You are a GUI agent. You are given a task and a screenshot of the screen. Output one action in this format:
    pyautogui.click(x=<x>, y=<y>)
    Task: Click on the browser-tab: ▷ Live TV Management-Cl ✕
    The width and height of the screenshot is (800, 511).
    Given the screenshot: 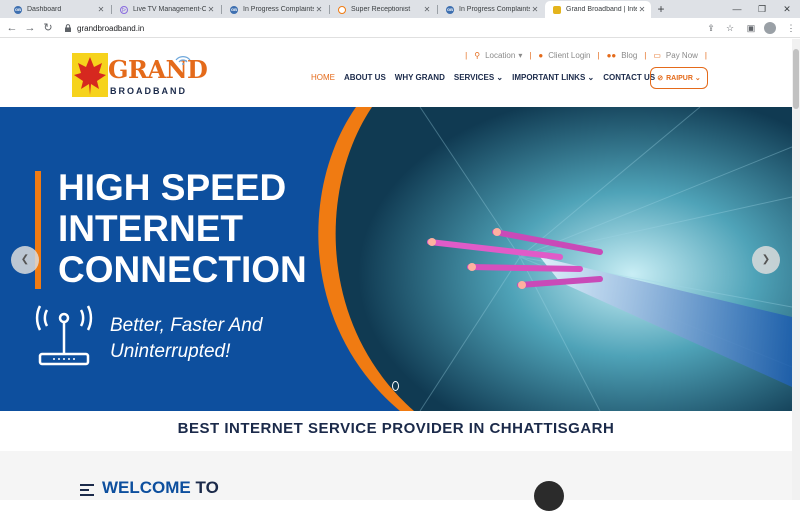 What is the action you would take?
    pyautogui.click(x=166, y=9)
    